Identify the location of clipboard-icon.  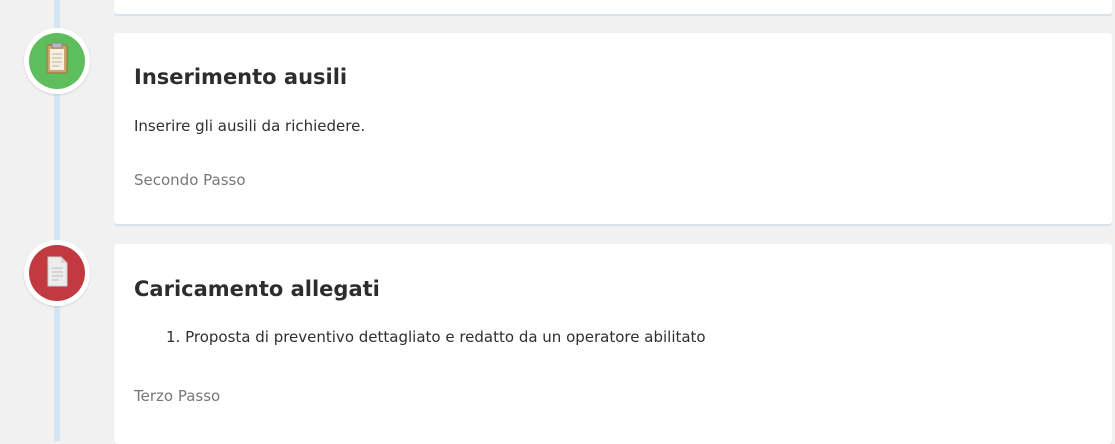
(57, 58).